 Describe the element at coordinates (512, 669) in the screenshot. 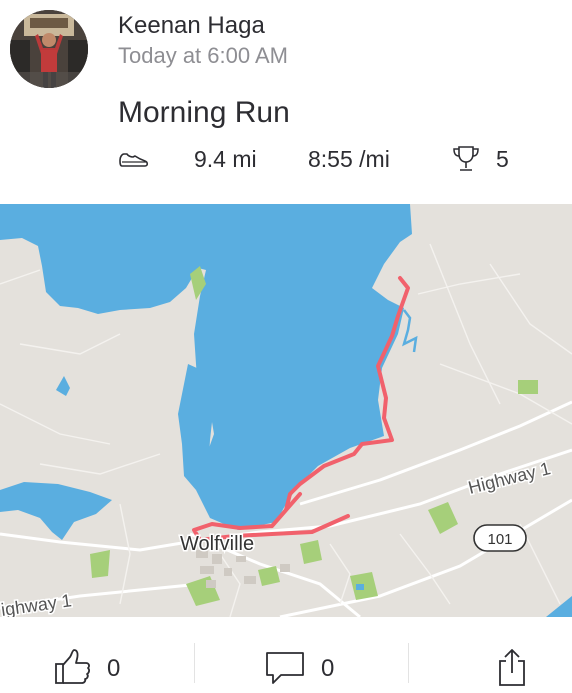

I see `share-icon` at that location.